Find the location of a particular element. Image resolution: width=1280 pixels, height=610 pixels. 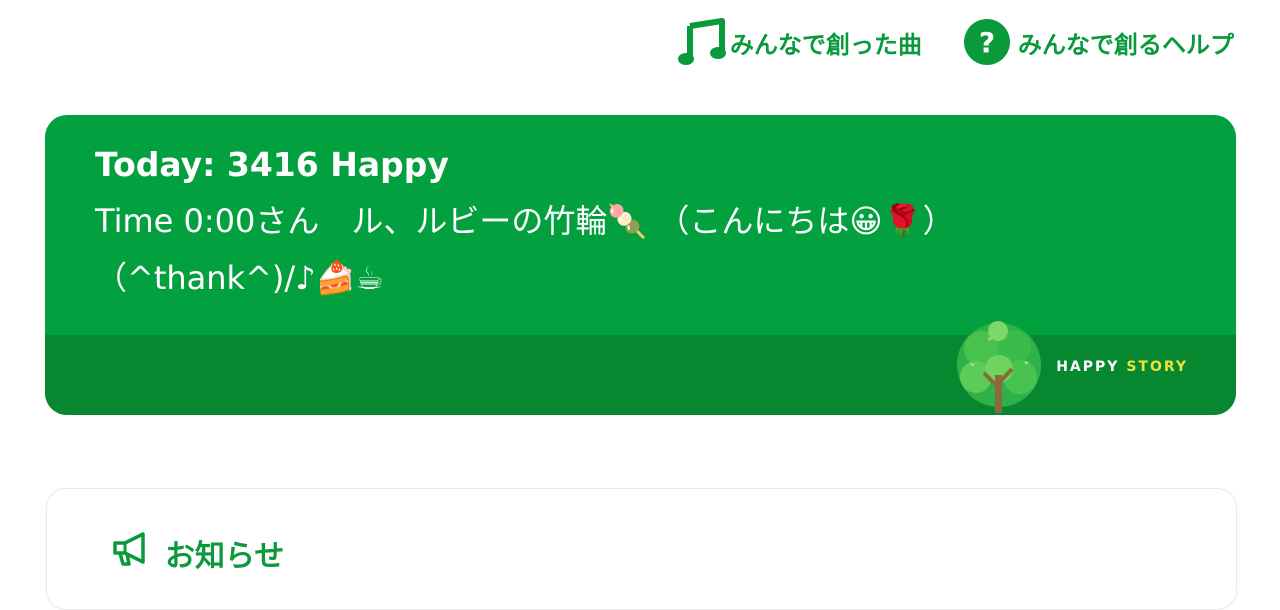

brand-word-happy: HAPPY is located at coordinates (1088, 367).